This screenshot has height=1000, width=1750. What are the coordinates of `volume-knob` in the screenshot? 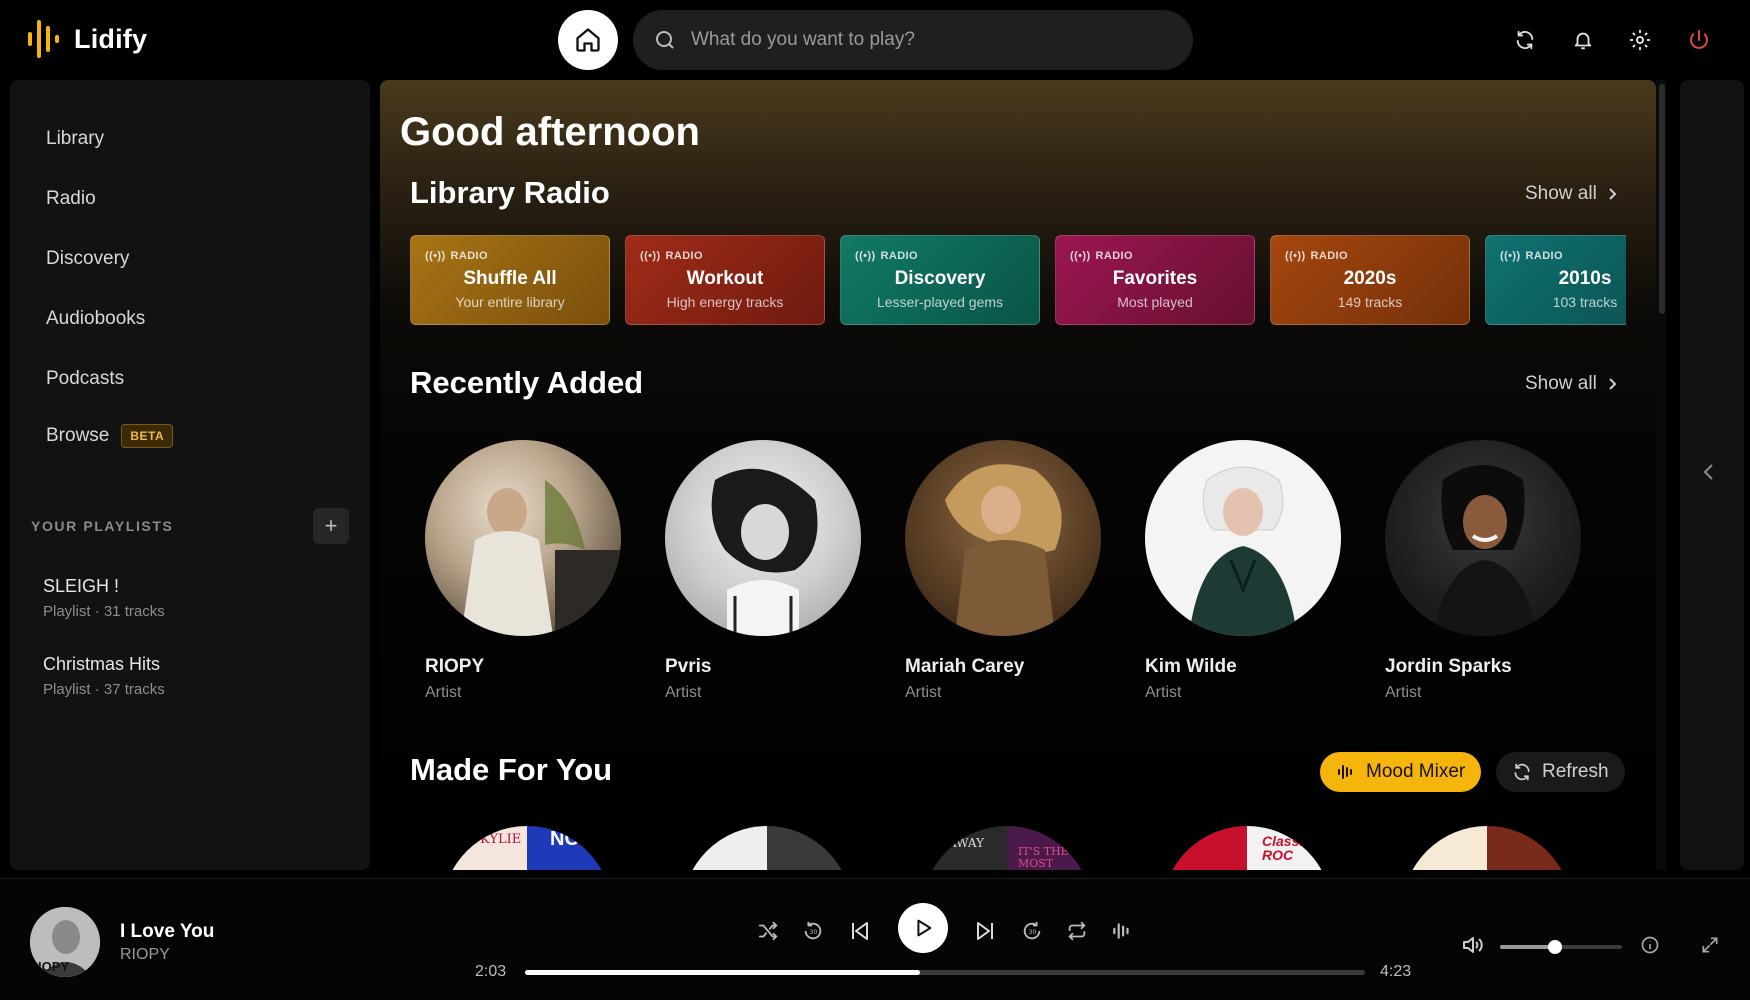 It's located at (1554, 947).